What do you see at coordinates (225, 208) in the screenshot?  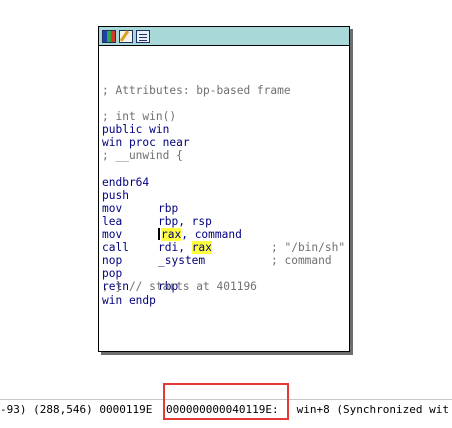 I see `instruction-row: mov rbp, rsp` at bounding box center [225, 208].